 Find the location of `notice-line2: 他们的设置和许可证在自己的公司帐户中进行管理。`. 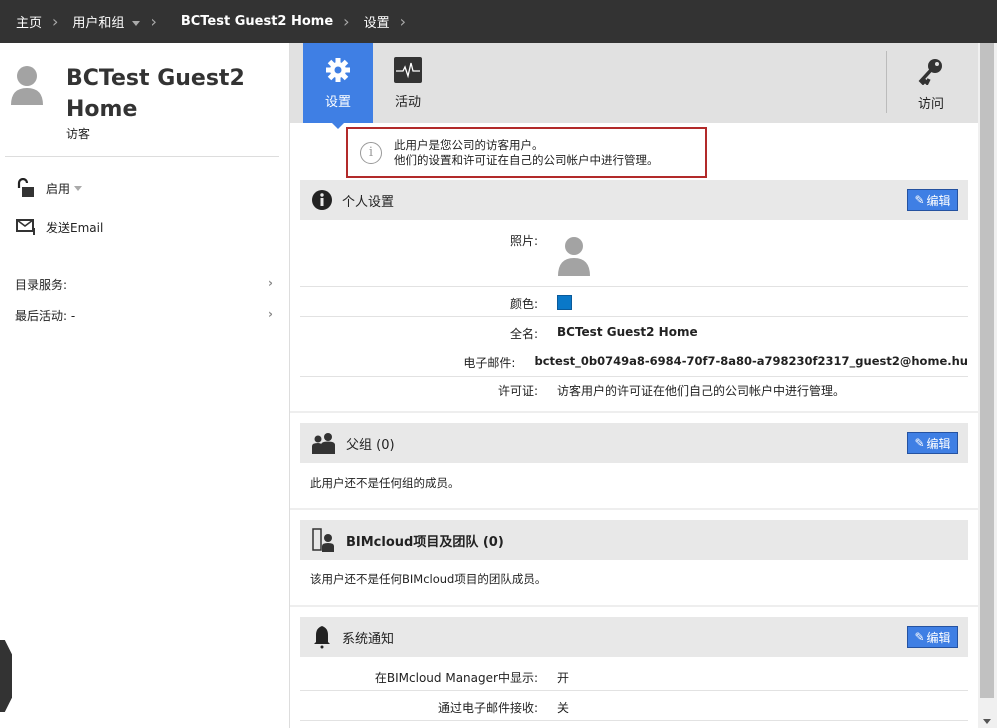

notice-line2: 他们的设置和许可证在自己的公司帐户中进行管理。 is located at coordinates (526, 159).